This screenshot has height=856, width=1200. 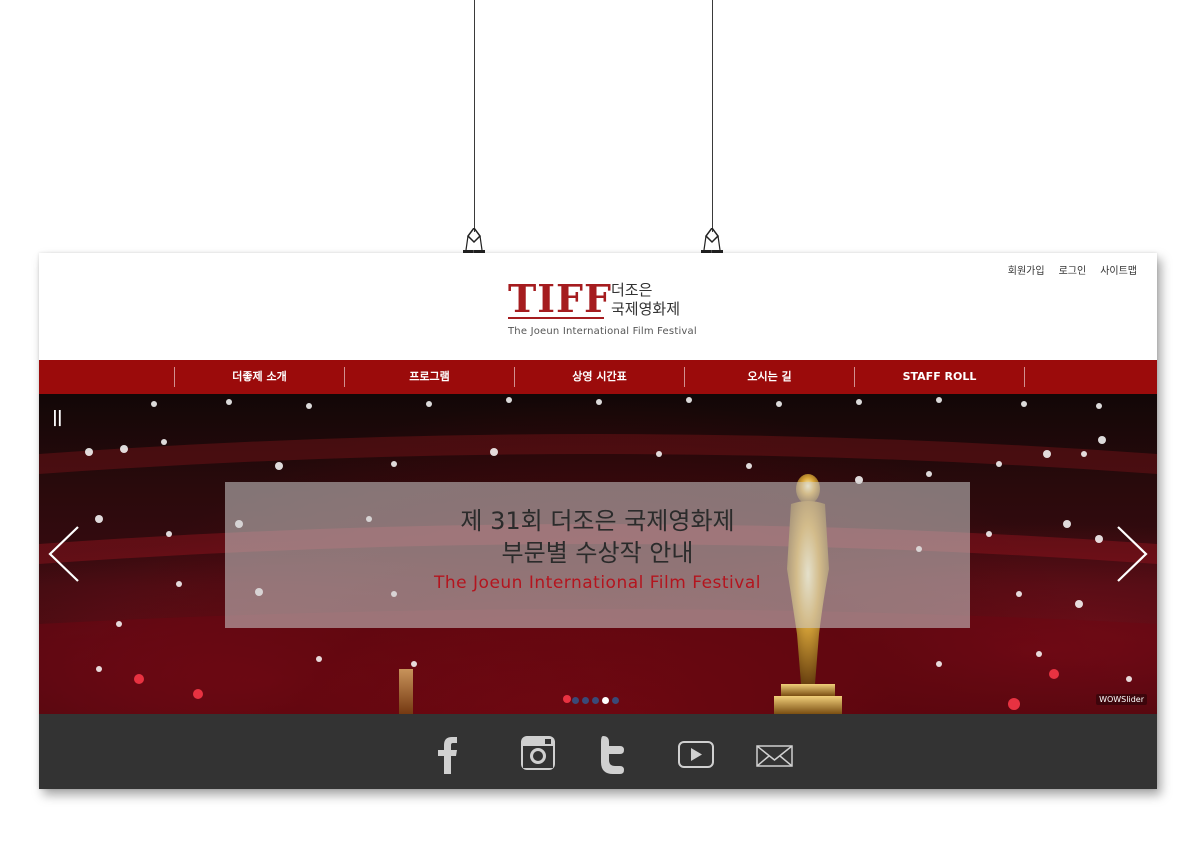 What do you see at coordinates (1026, 269) in the screenshot?
I see `join-link: 회원가입` at bounding box center [1026, 269].